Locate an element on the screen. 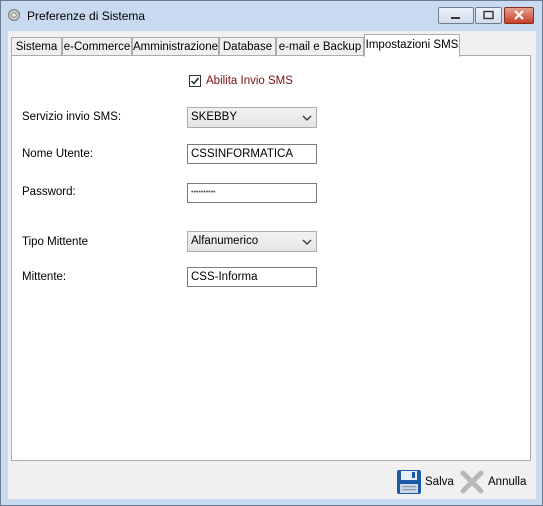  username-label: Nome Utente: is located at coordinates (57, 154).